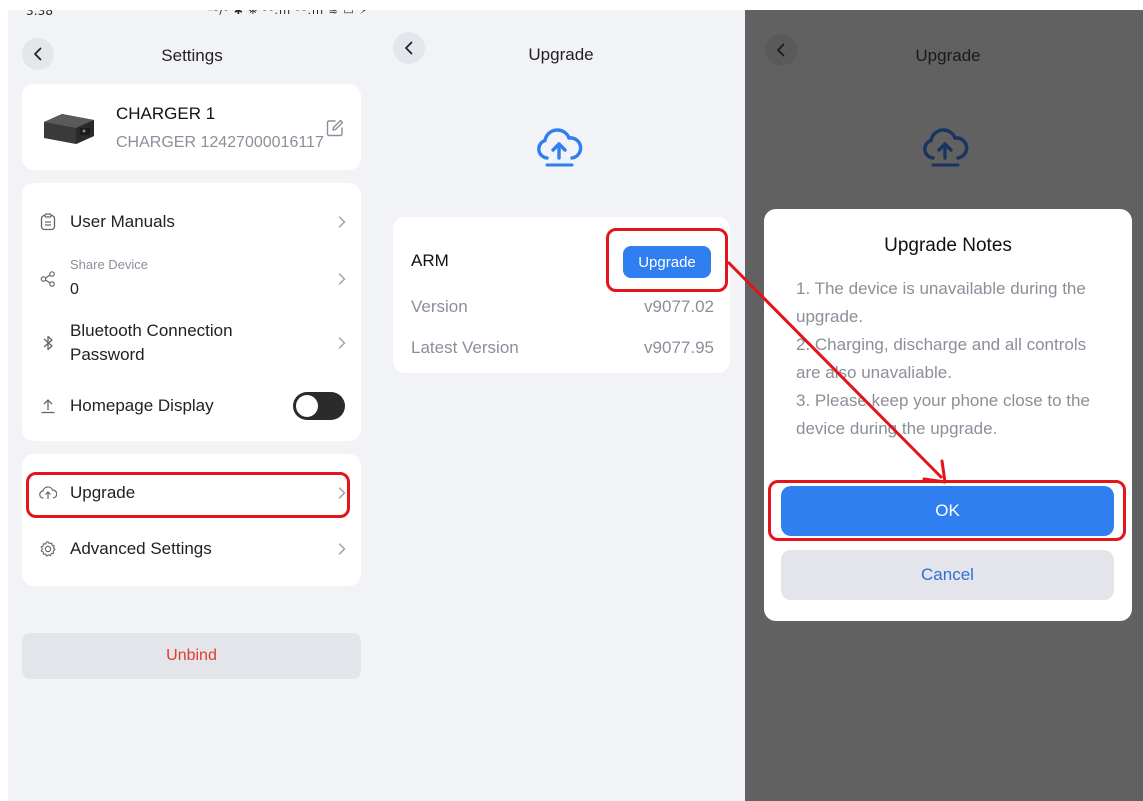 This screenshot has width=1143, height=801. Describe the element at coordinates (191, 343) in the screenshot. I see `menu-item-bluetooth-password: Bluetooth Connection Password` at that location.